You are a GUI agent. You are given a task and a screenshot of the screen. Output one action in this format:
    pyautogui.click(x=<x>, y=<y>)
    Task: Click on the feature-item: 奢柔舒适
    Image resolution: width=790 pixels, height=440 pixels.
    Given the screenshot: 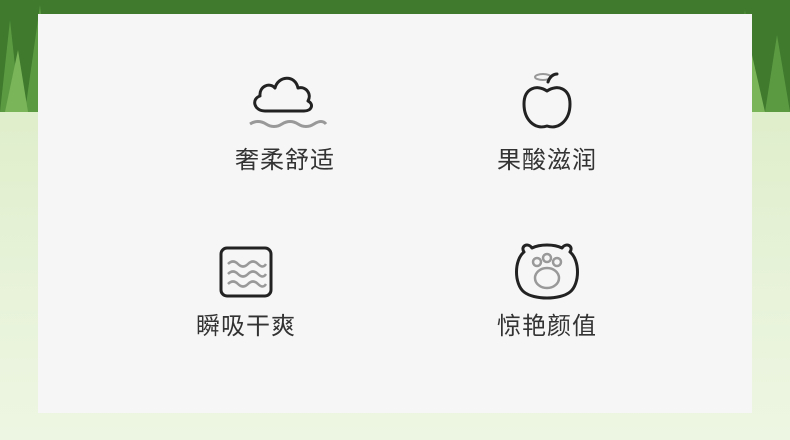 What is the action you would take?
    pyautogui.click(x=285, y=119)
    